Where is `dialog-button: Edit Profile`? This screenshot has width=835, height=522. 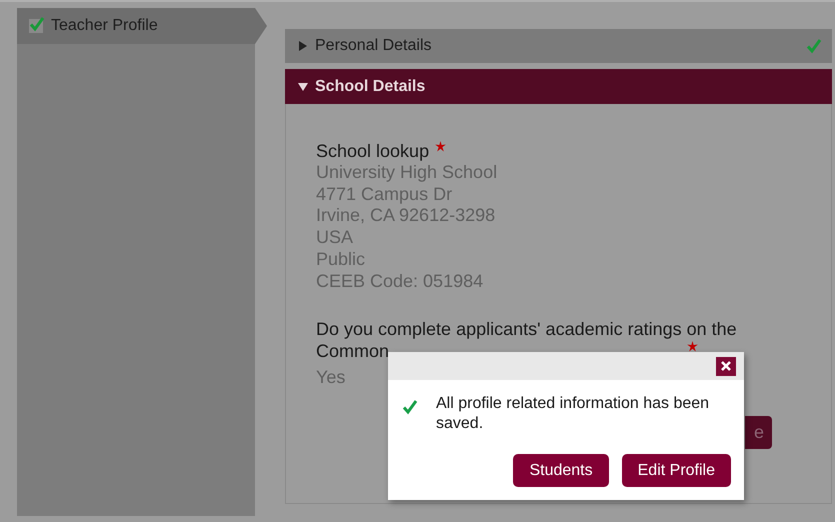
dialog-button: Edit Profile is located at coordinates (676, 470).